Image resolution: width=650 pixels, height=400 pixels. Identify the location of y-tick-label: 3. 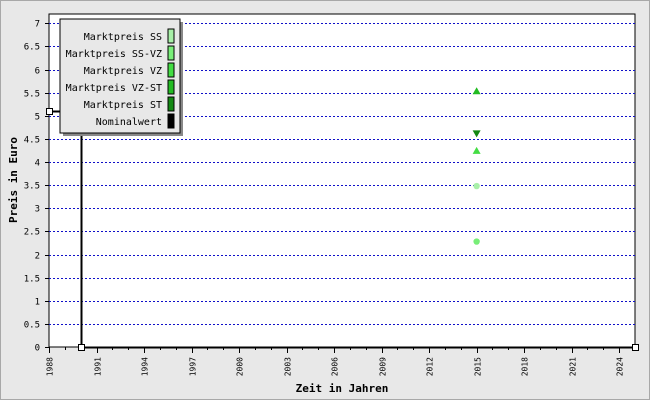
(37, 210).